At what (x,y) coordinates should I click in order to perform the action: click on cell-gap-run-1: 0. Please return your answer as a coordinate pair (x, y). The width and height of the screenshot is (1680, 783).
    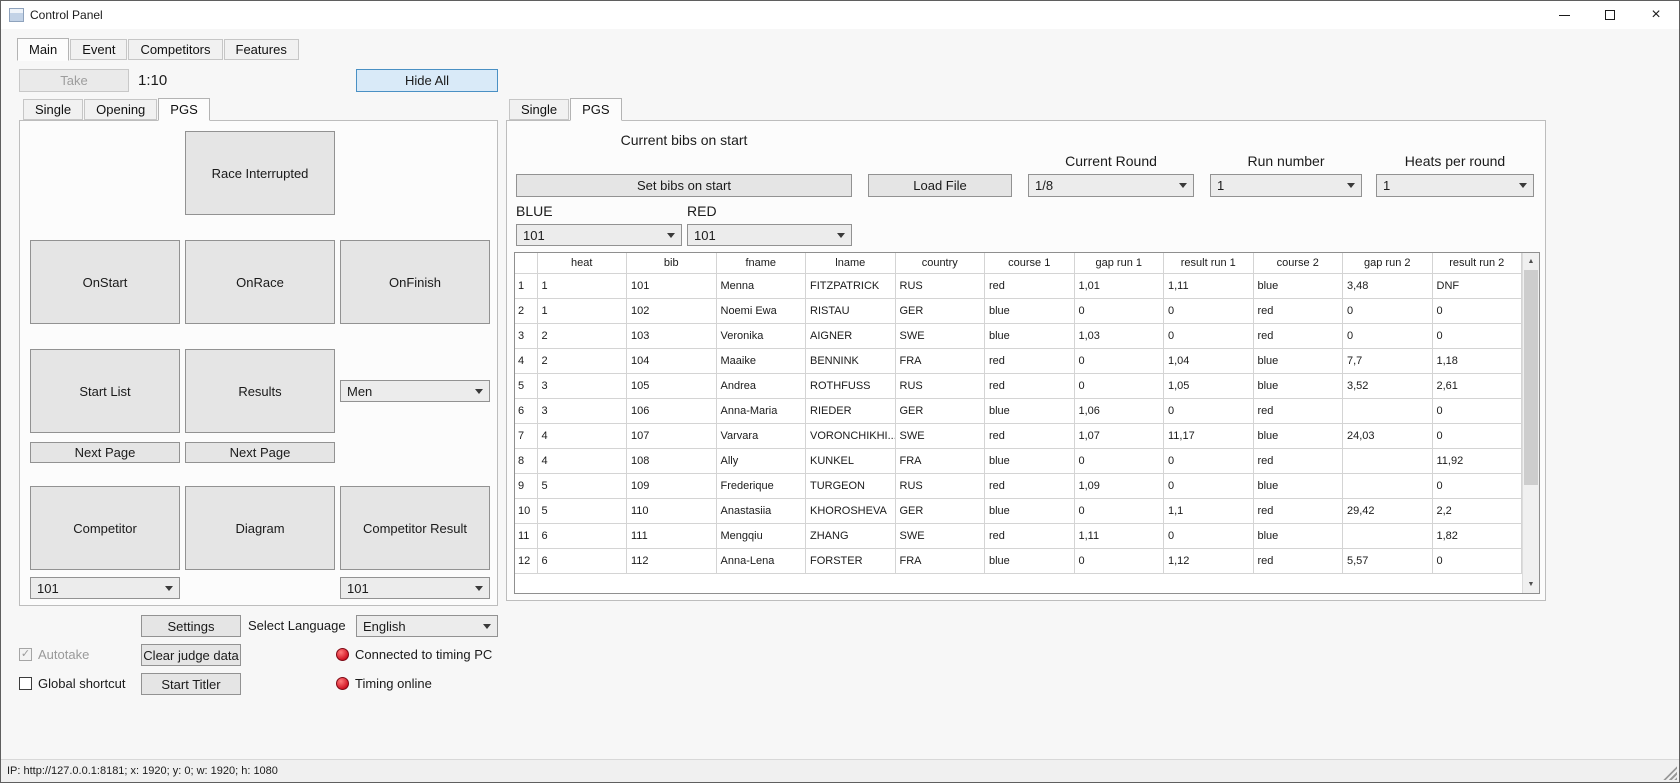
    Looking at the image, I should click on (1119, 561).